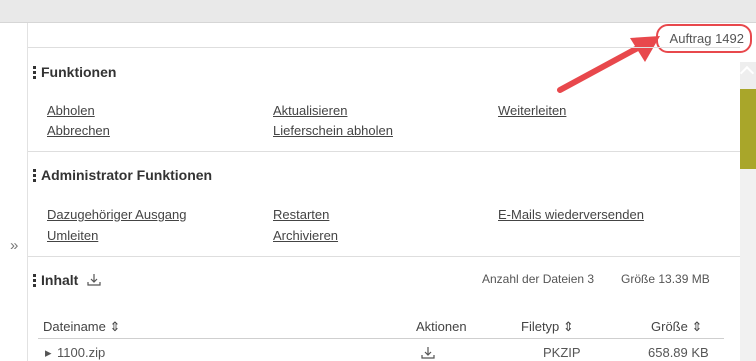 This screenshot has height=361, width=756. I want to click on link-weiterleiten: Weiterleiten, so click(532, 110).